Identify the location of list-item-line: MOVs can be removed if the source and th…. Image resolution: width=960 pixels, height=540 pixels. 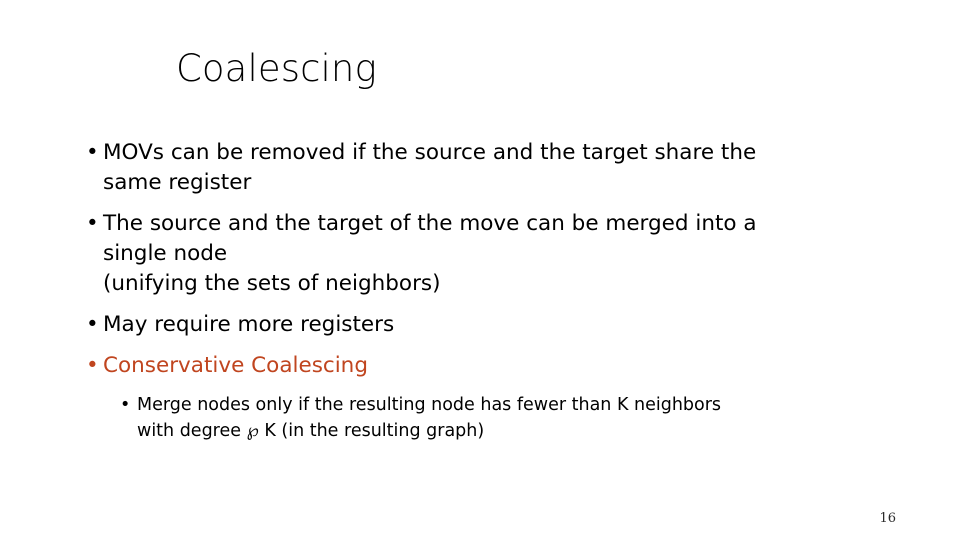
(430, 152).